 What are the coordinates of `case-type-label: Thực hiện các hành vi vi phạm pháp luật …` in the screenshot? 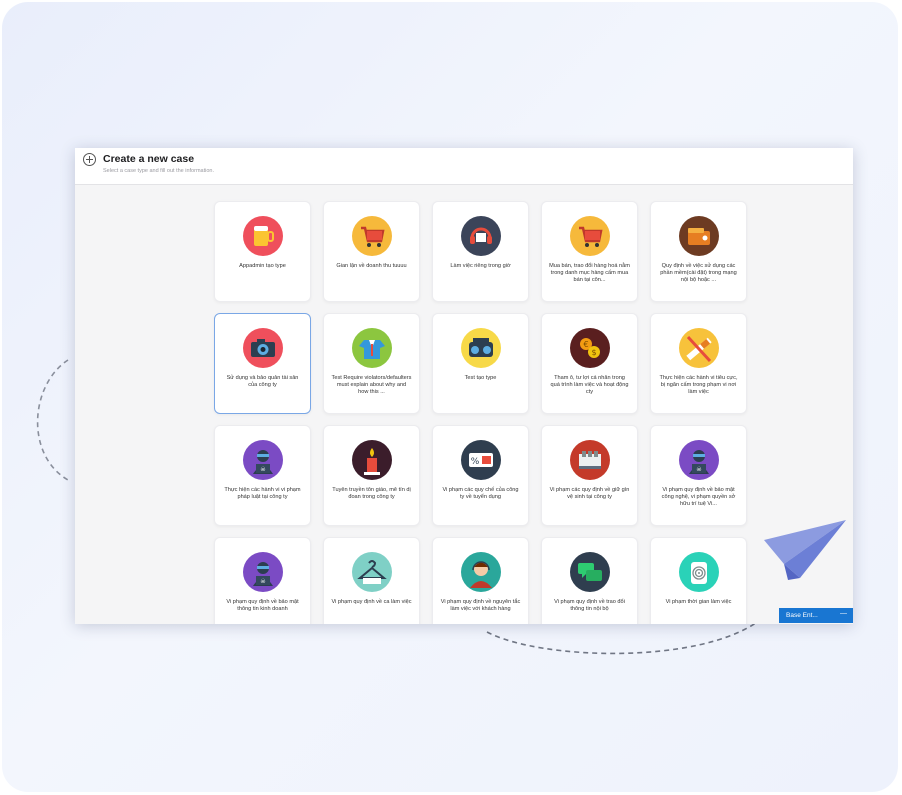 It's located at (262, 493).